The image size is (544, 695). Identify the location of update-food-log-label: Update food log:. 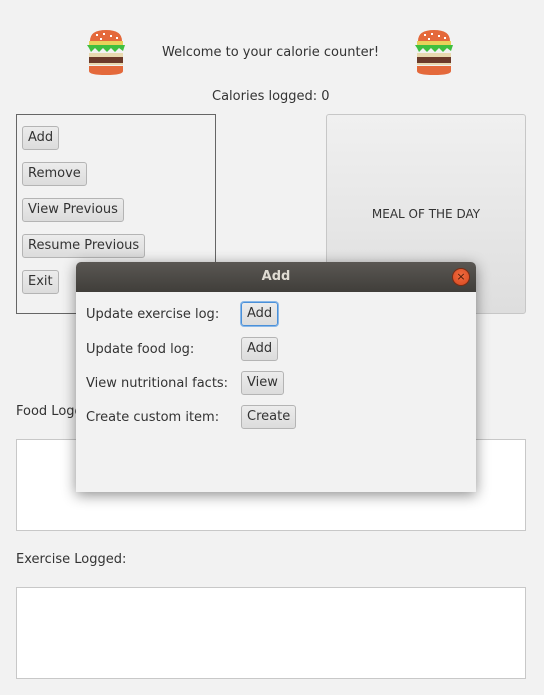
(140, 349).